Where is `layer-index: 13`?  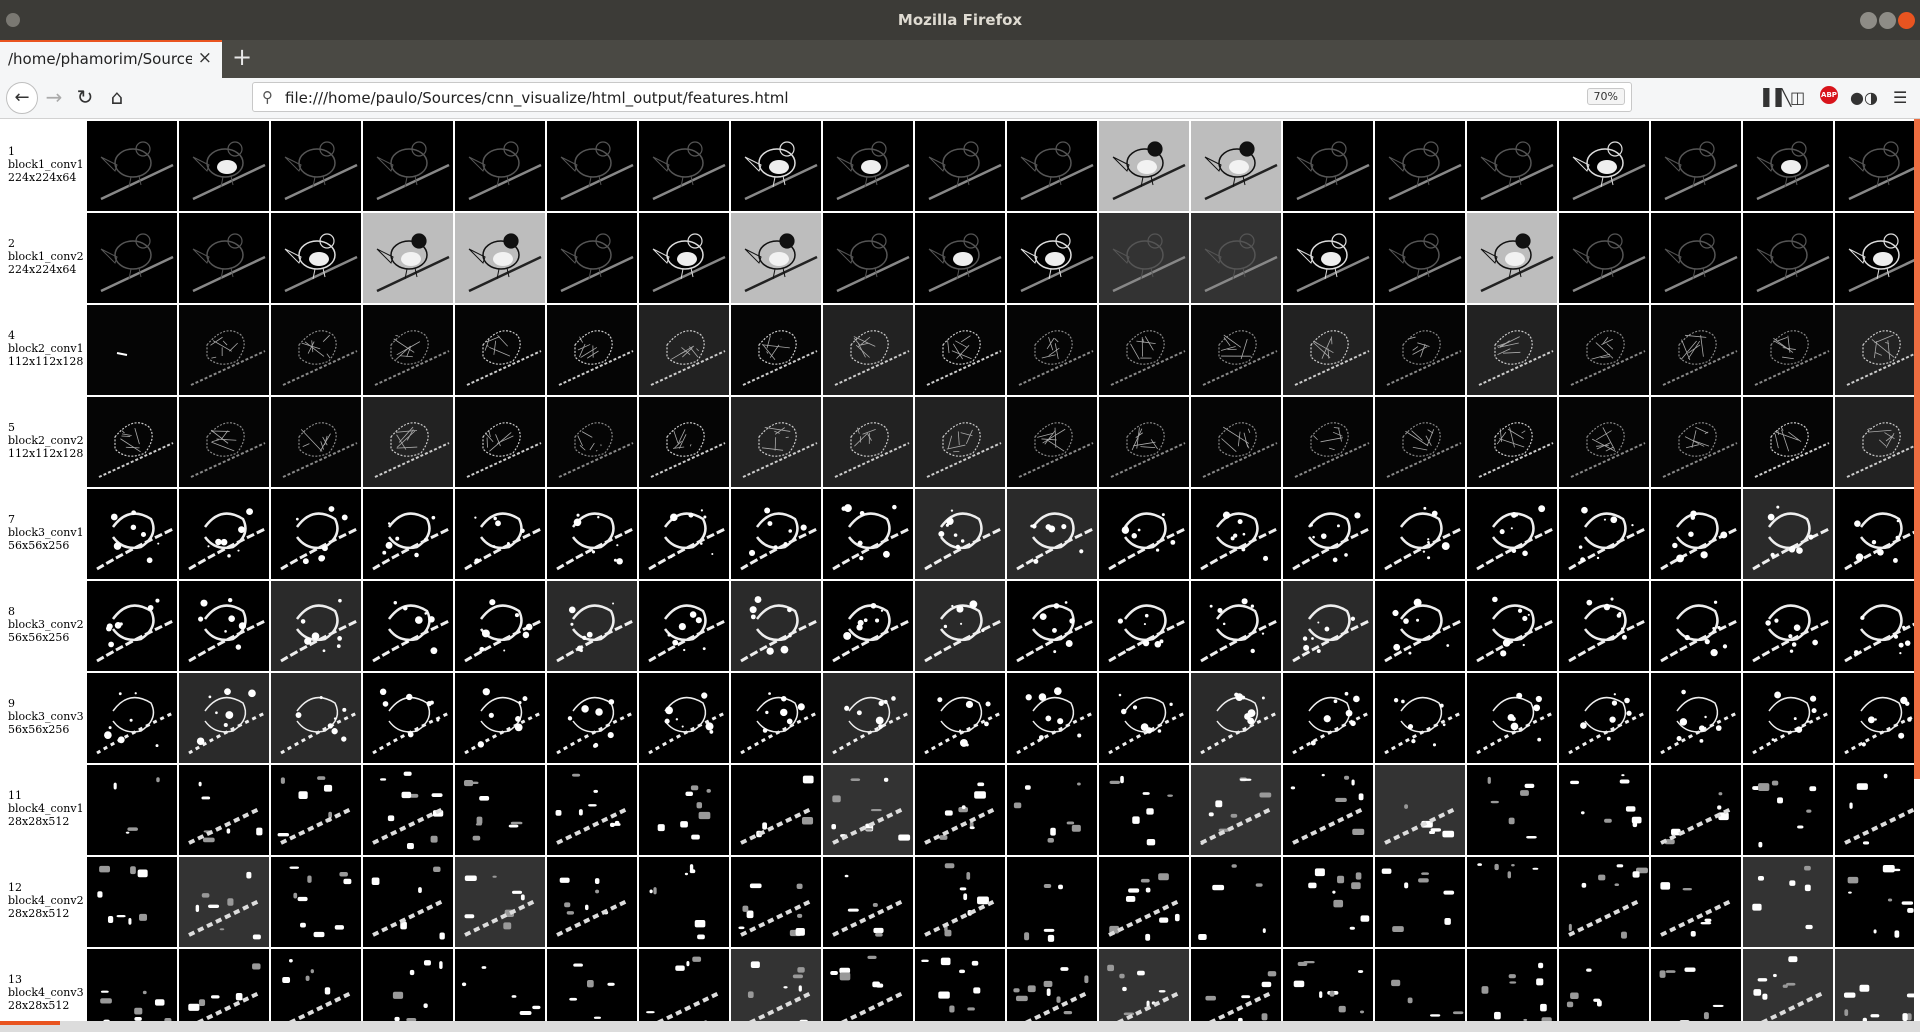 layer-index: 13 is located at coordinates (15, 979).